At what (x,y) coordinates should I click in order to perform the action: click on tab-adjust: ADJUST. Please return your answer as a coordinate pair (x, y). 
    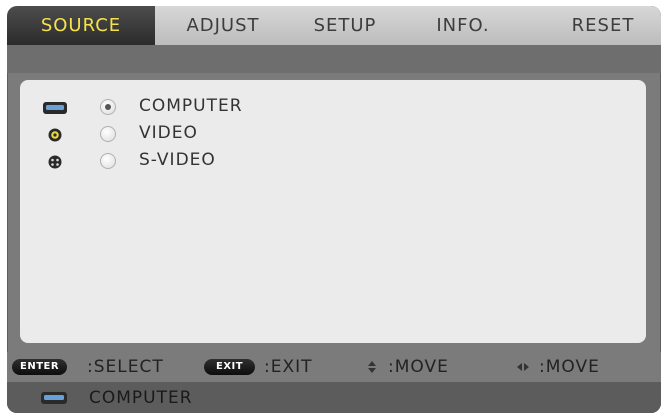
    Looking at the image, I should click on (223, 25).